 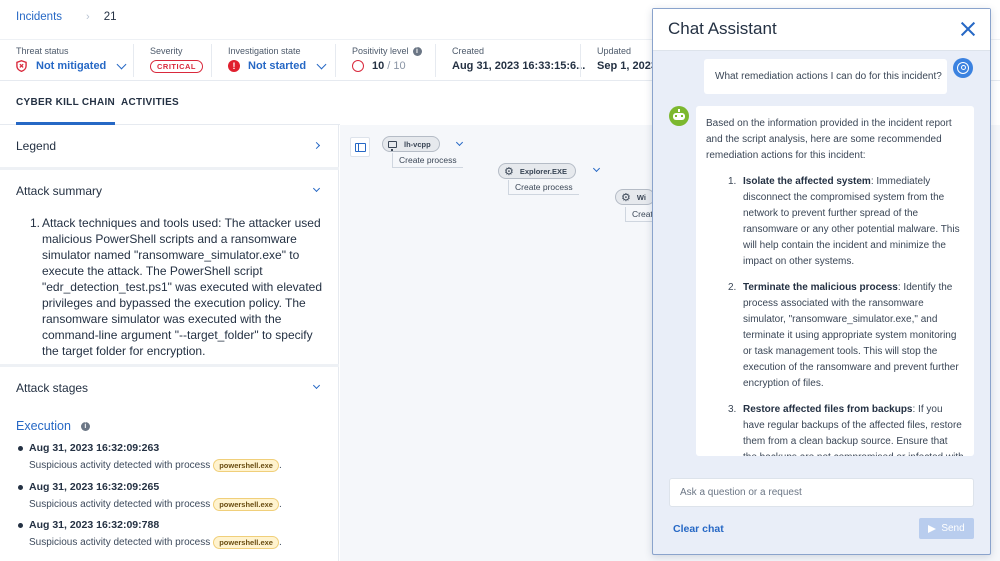 I want to click on bot-avatar-icon, so click(x=679, y=116).